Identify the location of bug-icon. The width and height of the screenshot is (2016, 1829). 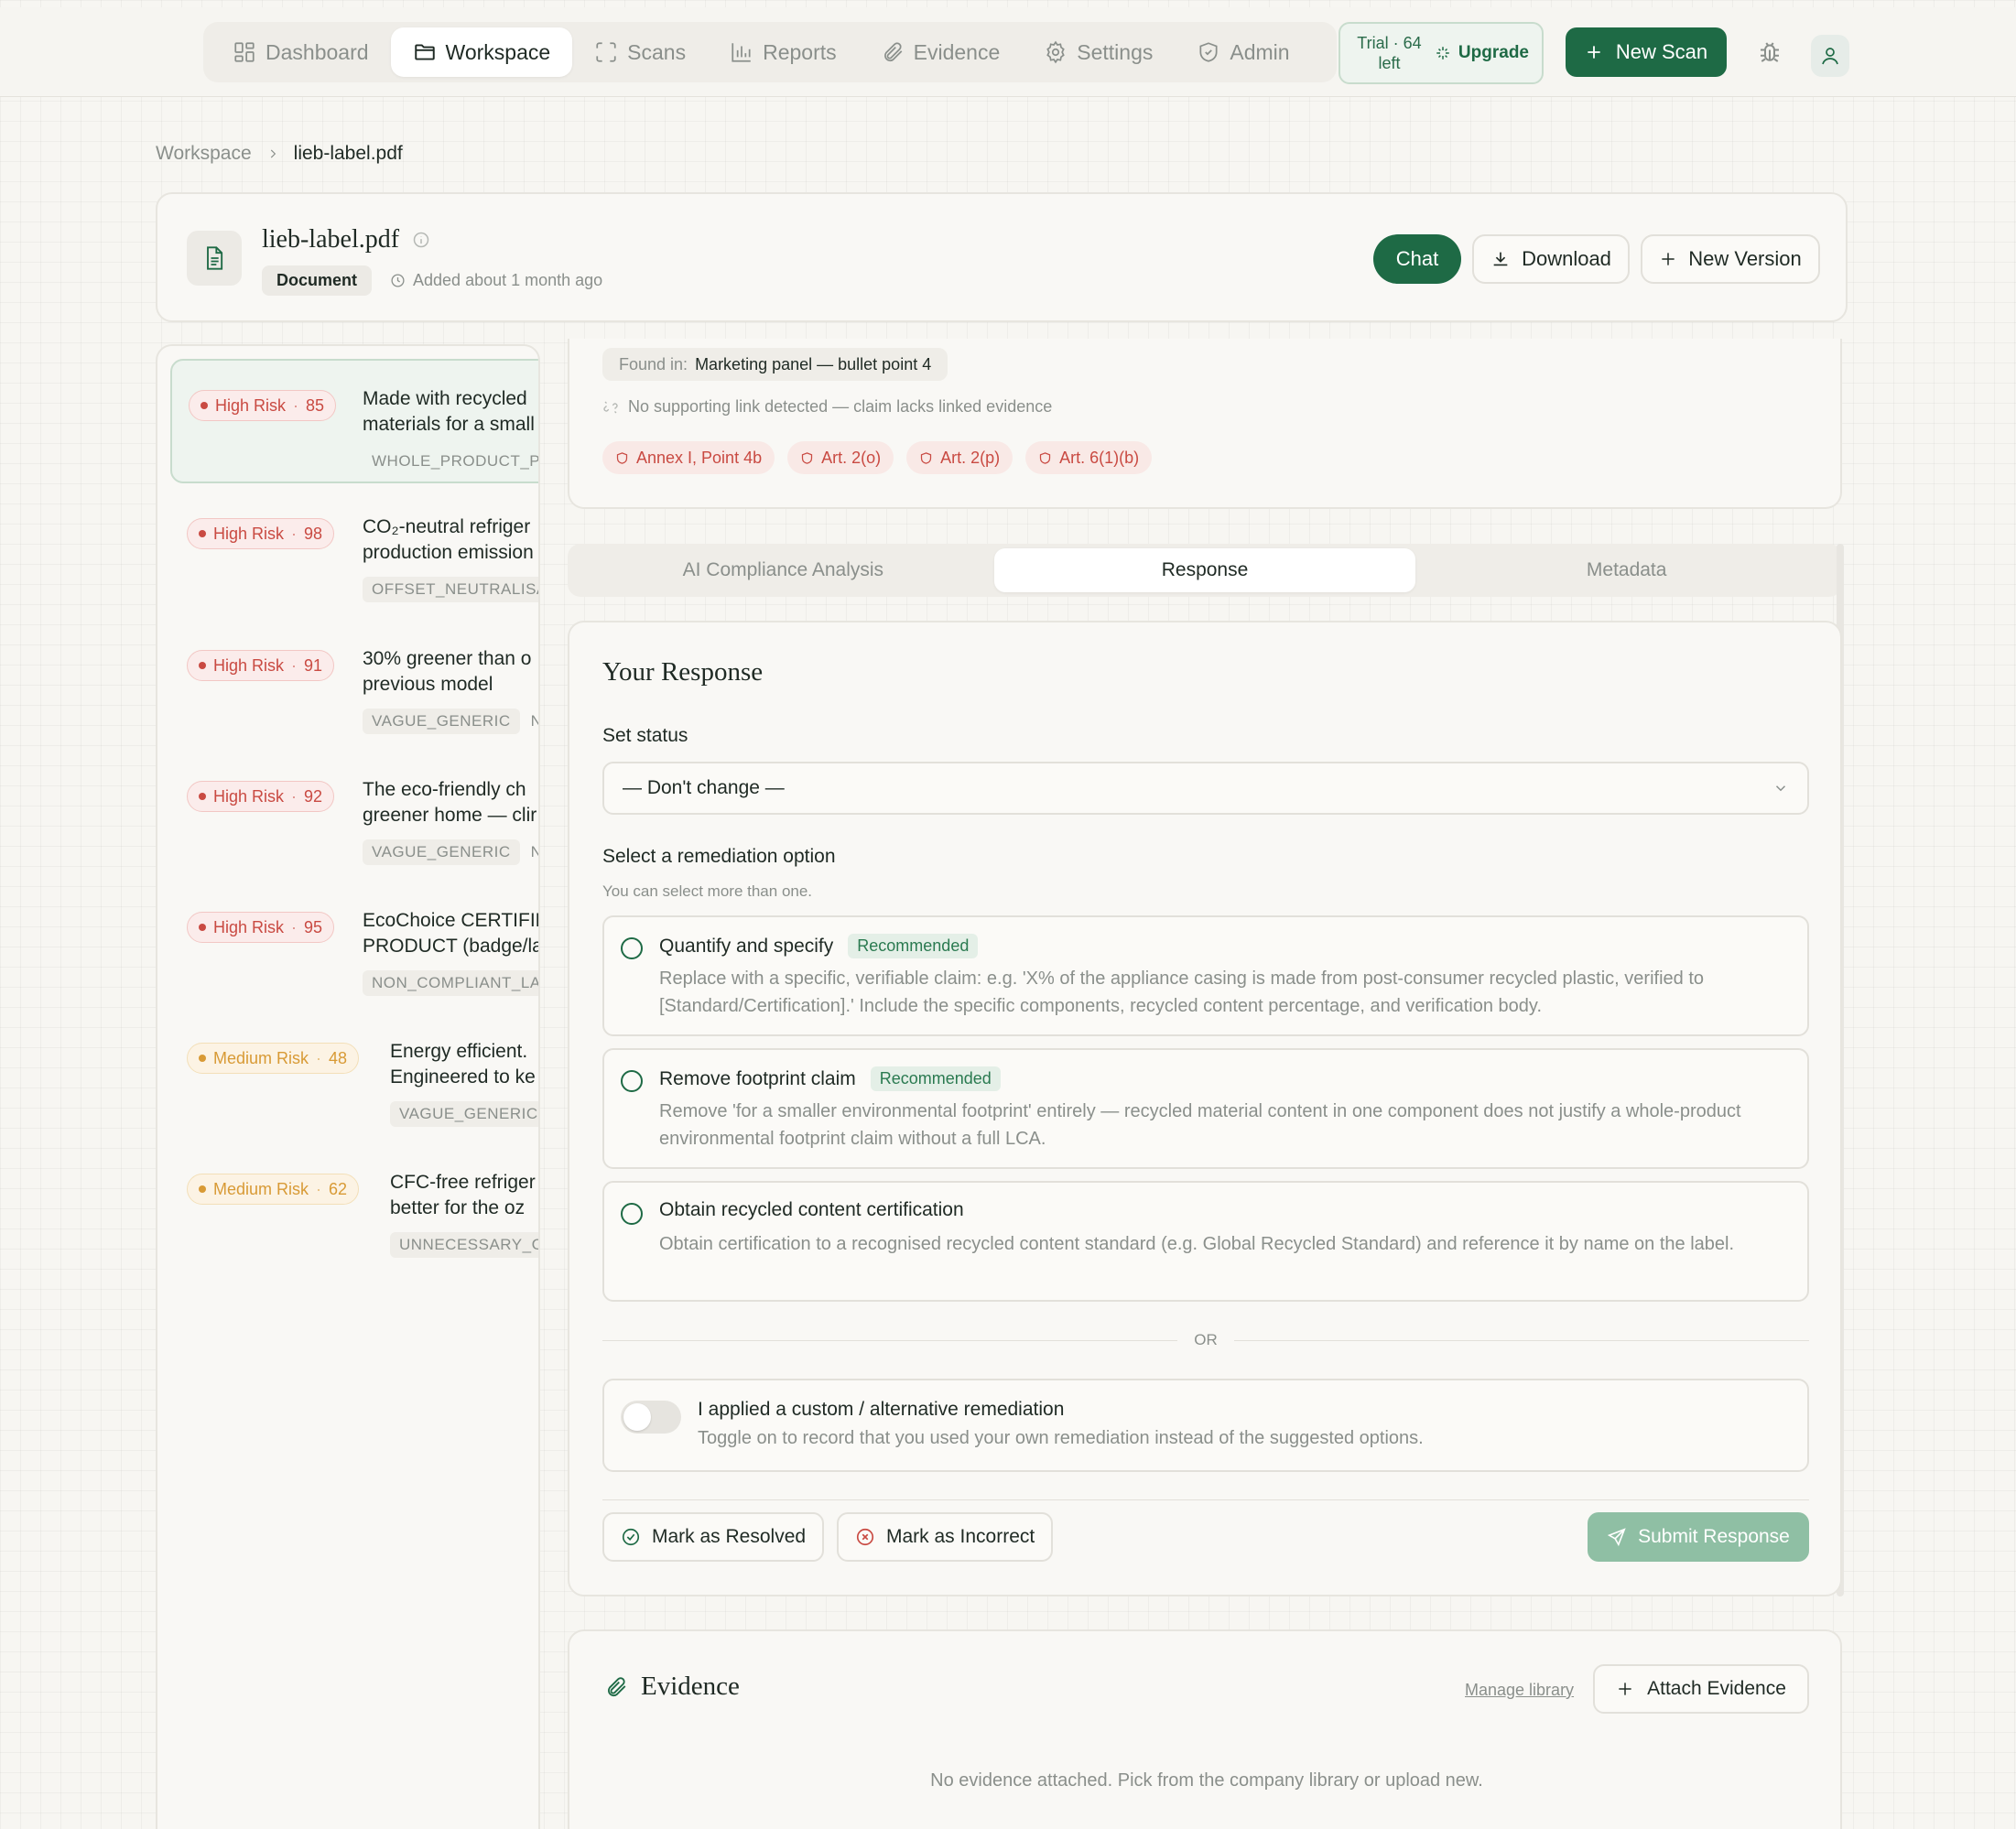
(1769, 52).